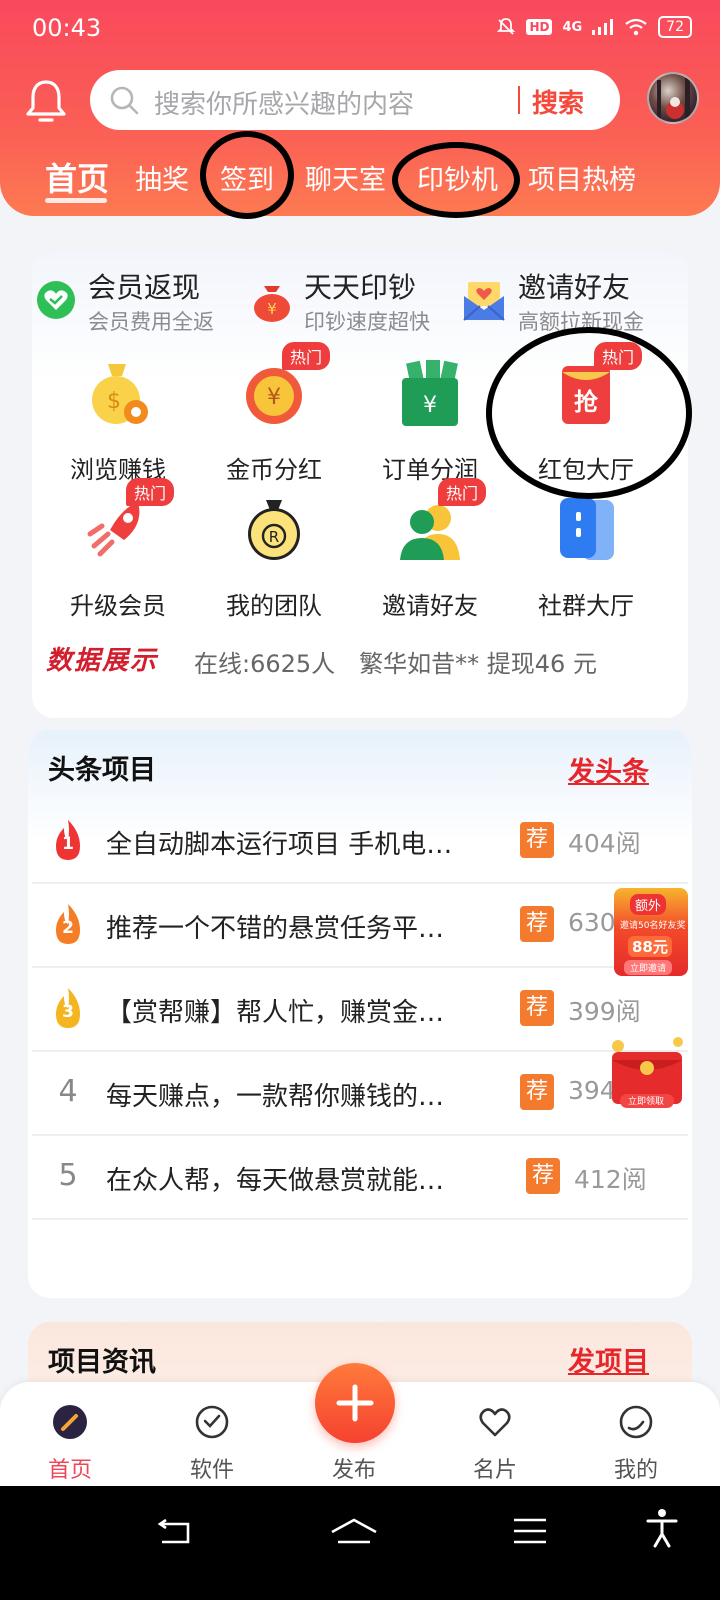 This screenshot has height=1600, width=720. I want to click on grid-item-community-hall: 社群大厅, so click(586, 557).